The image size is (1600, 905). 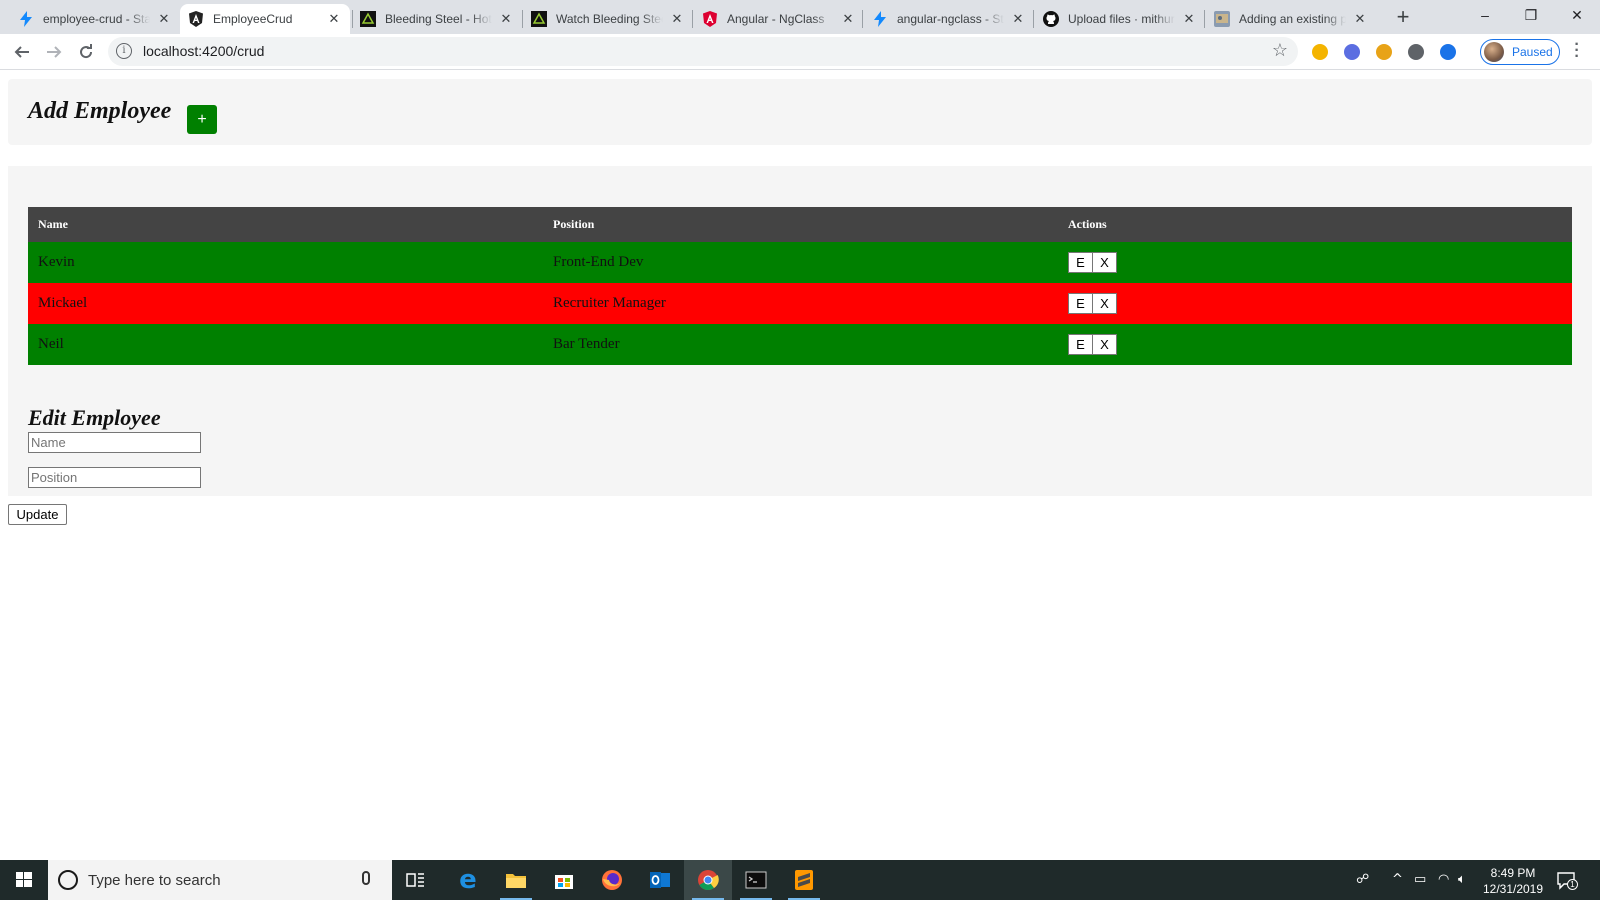 What do you see at coordinates (366, 878) in the screenshot?
I see `microphone-icon` at bounding box center [366, 878].